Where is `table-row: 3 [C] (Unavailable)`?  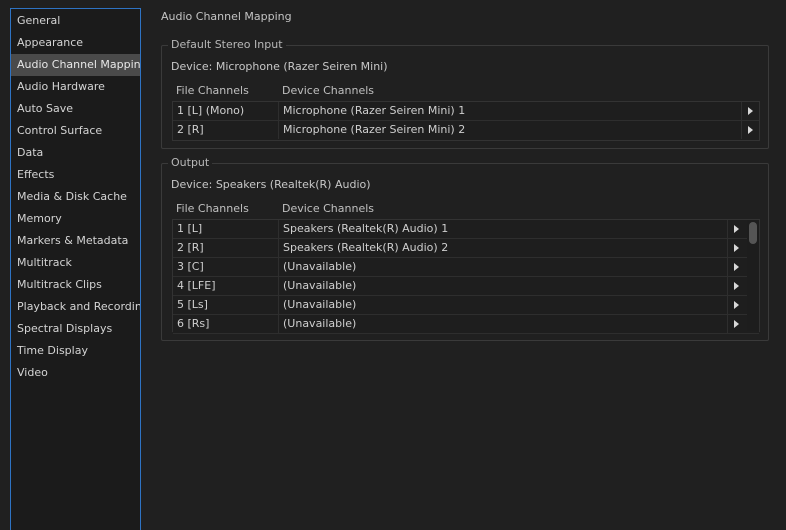
table-row: 3 [C] (Unavailable) is located at coordinates (466, 267).